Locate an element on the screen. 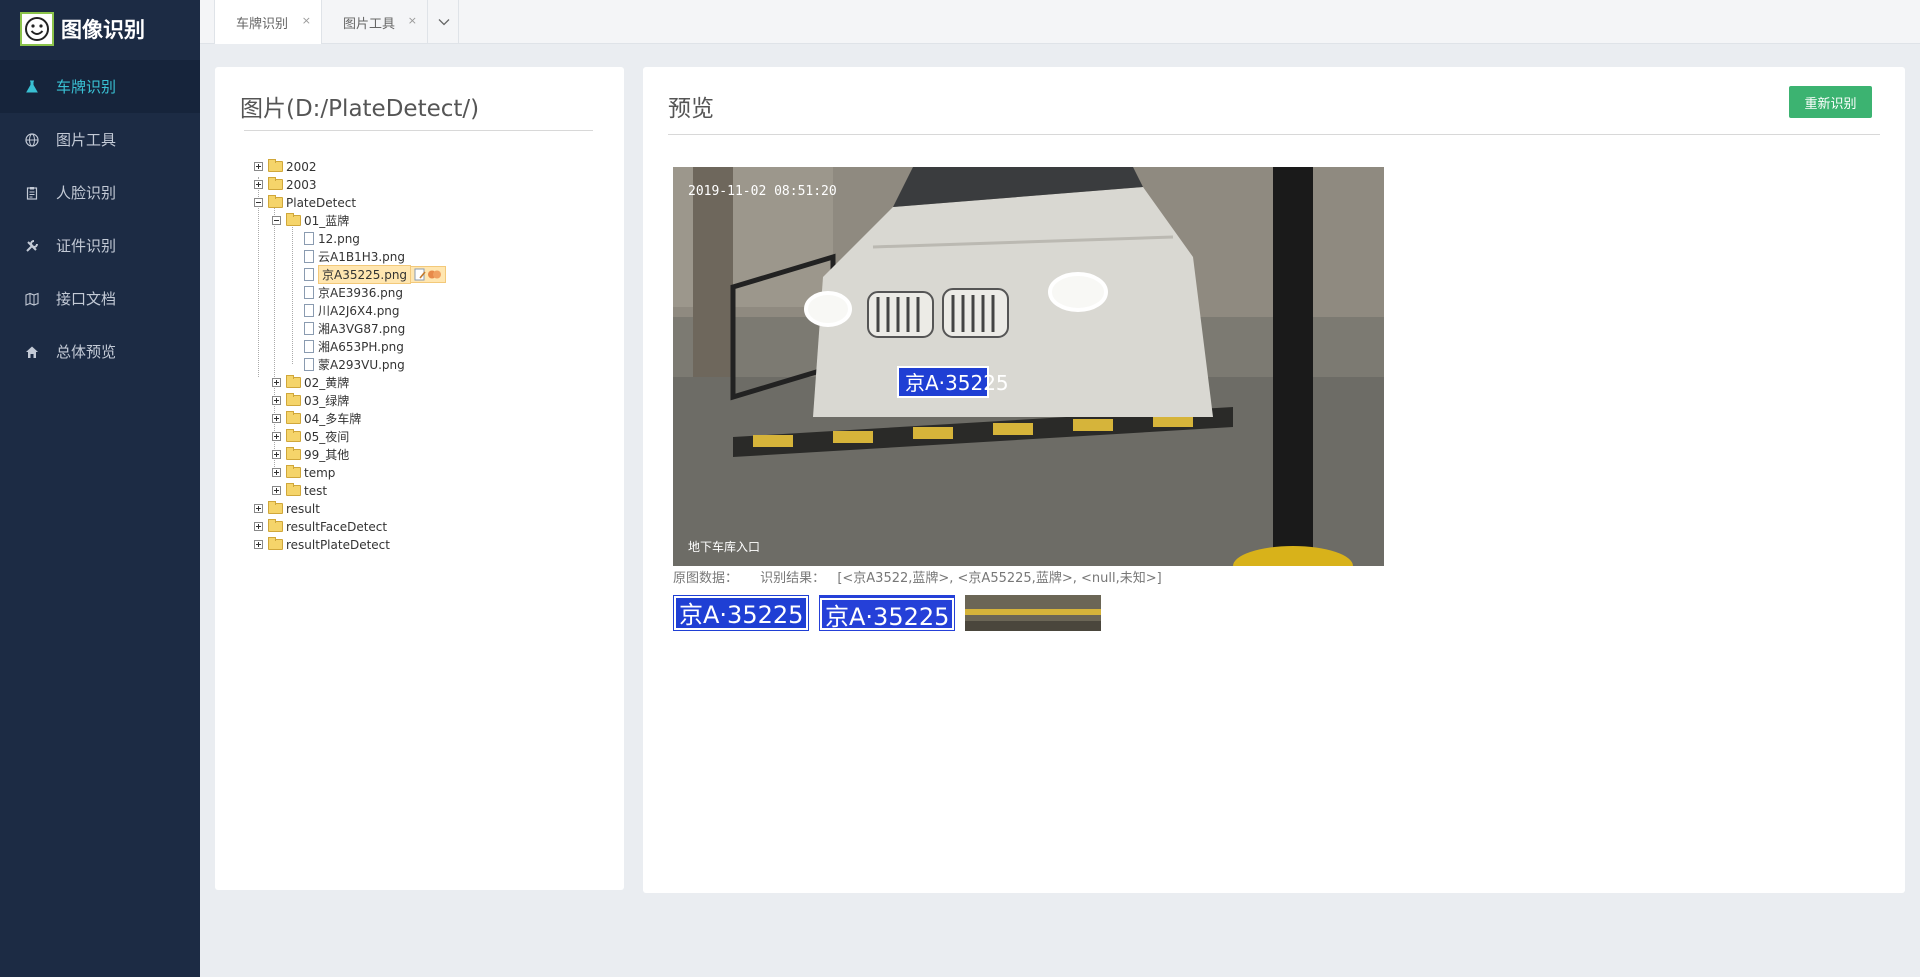 This screenshot has width=1920, height=977. tree-file-selected: 京A35225.png is located at coordinates (375, 274).